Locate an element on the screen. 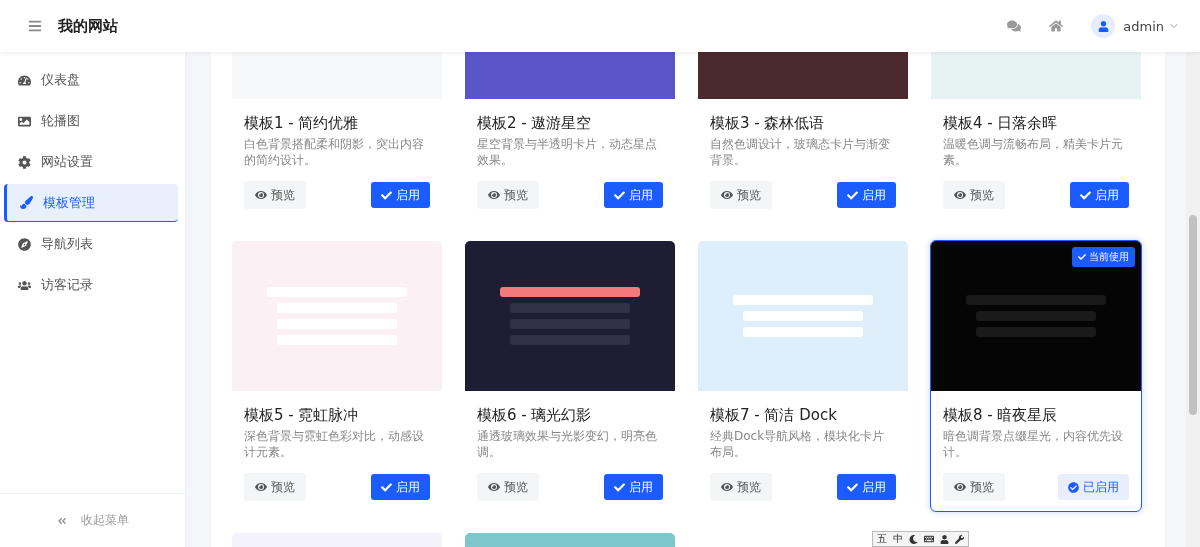  template-description: 暗色调背景点缀星光，内容优先设计。 is located at coordinates (1033, 444).